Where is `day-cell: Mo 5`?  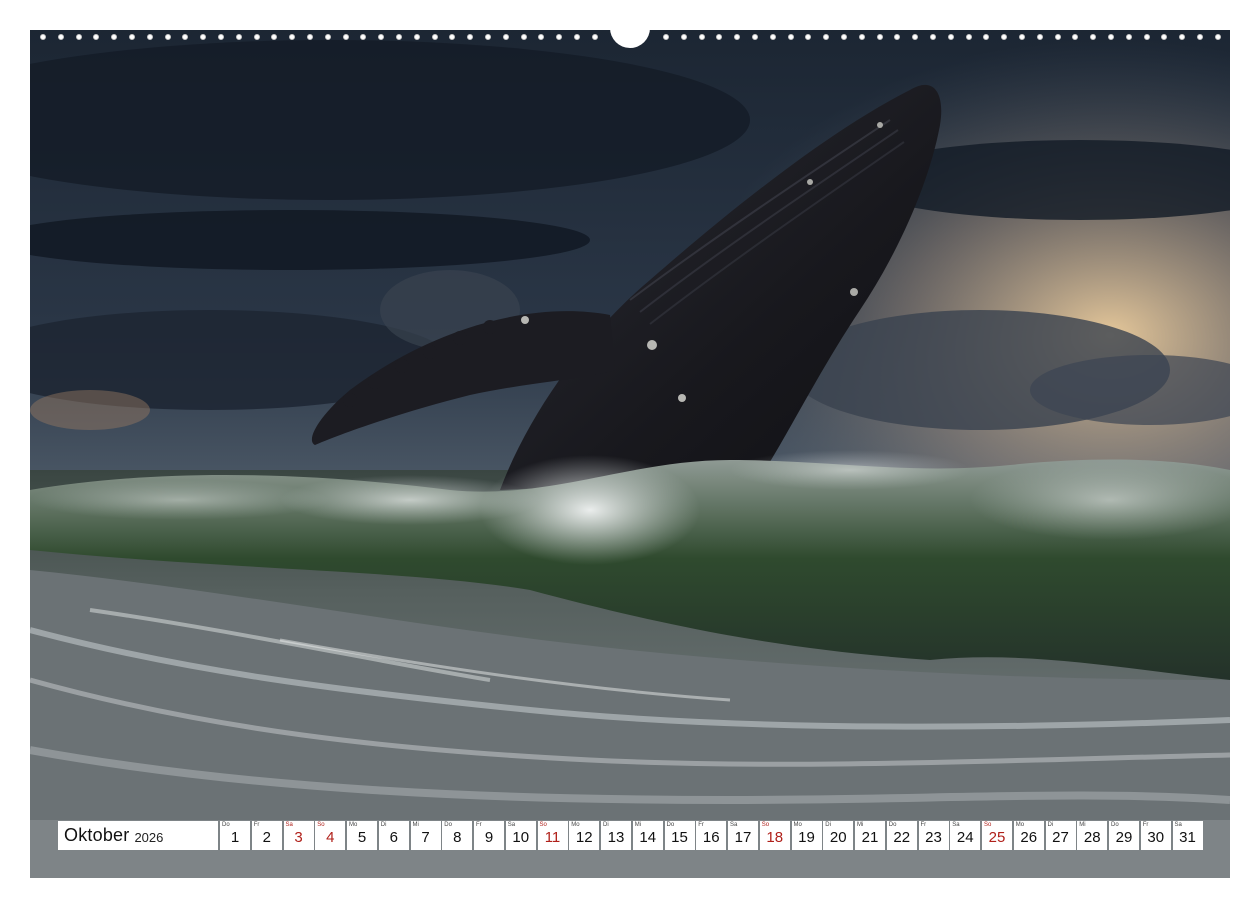 day-cell: Mo 5 is located at coordinates (362, 835).